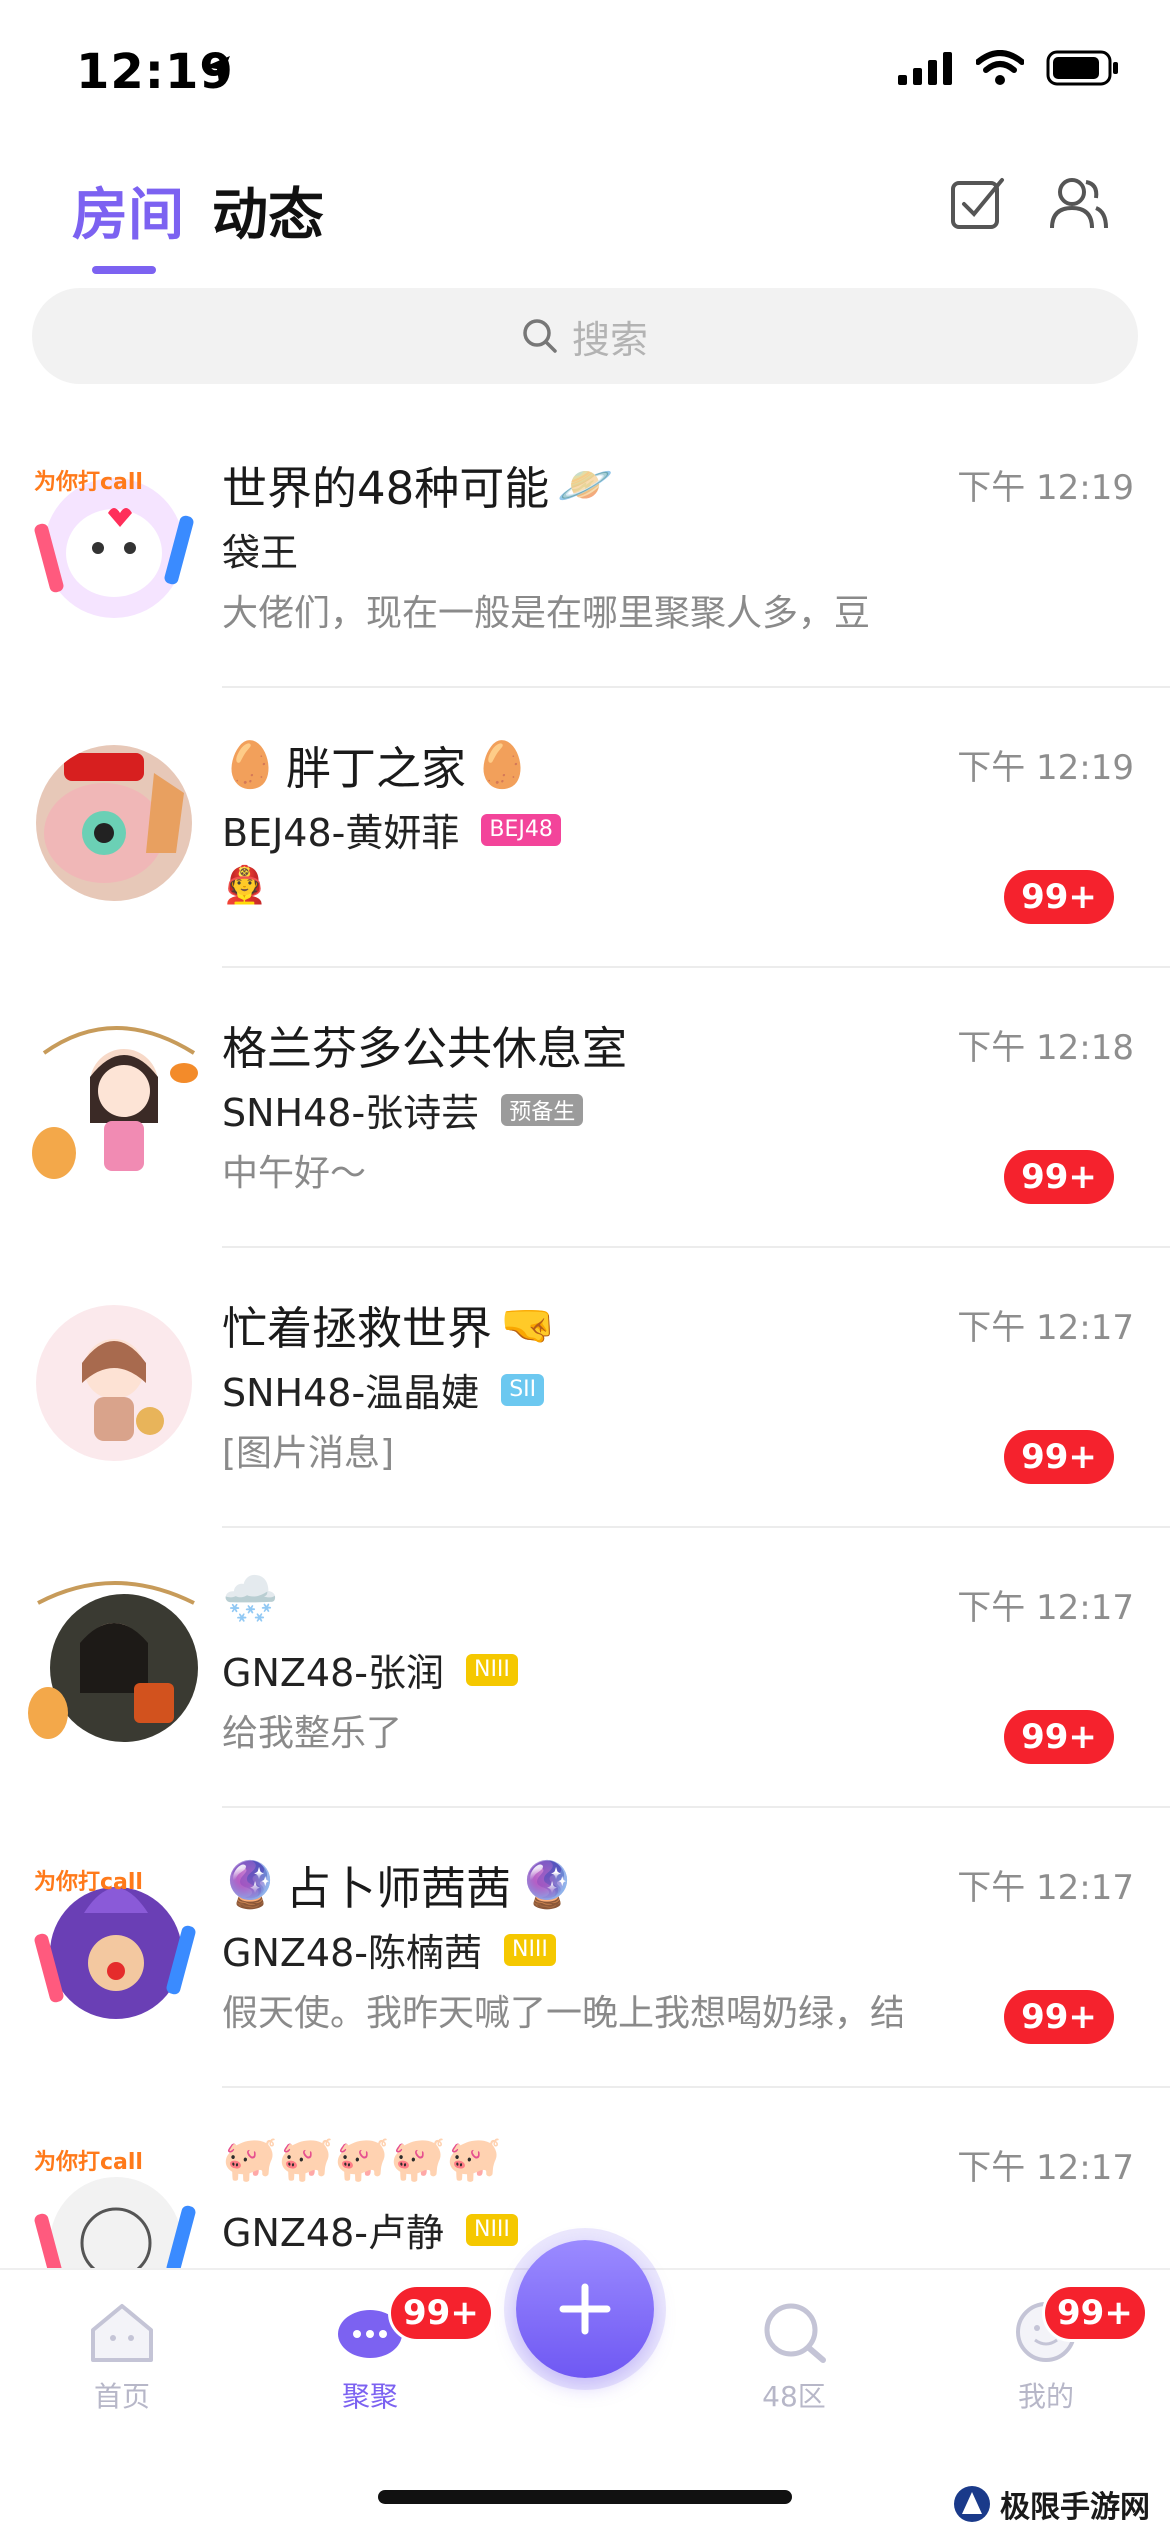  I want to click on room-last-message: [图片消息], so click(308, 1453).